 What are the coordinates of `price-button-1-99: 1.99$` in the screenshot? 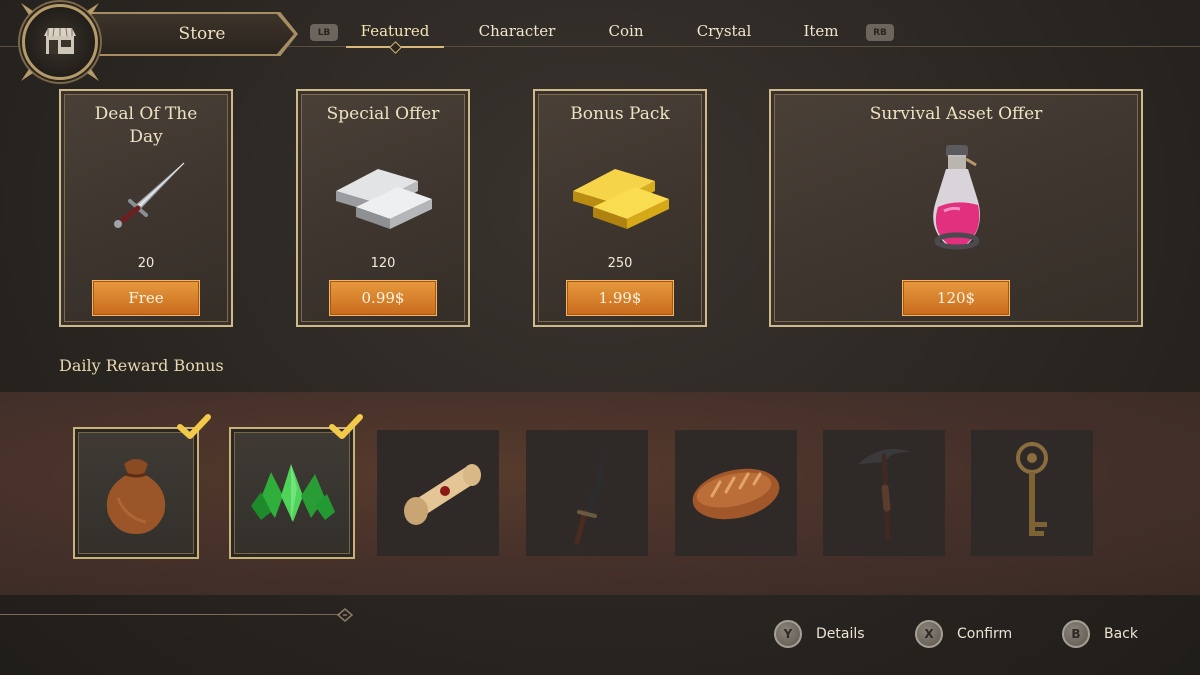 It's located at (620, 298).